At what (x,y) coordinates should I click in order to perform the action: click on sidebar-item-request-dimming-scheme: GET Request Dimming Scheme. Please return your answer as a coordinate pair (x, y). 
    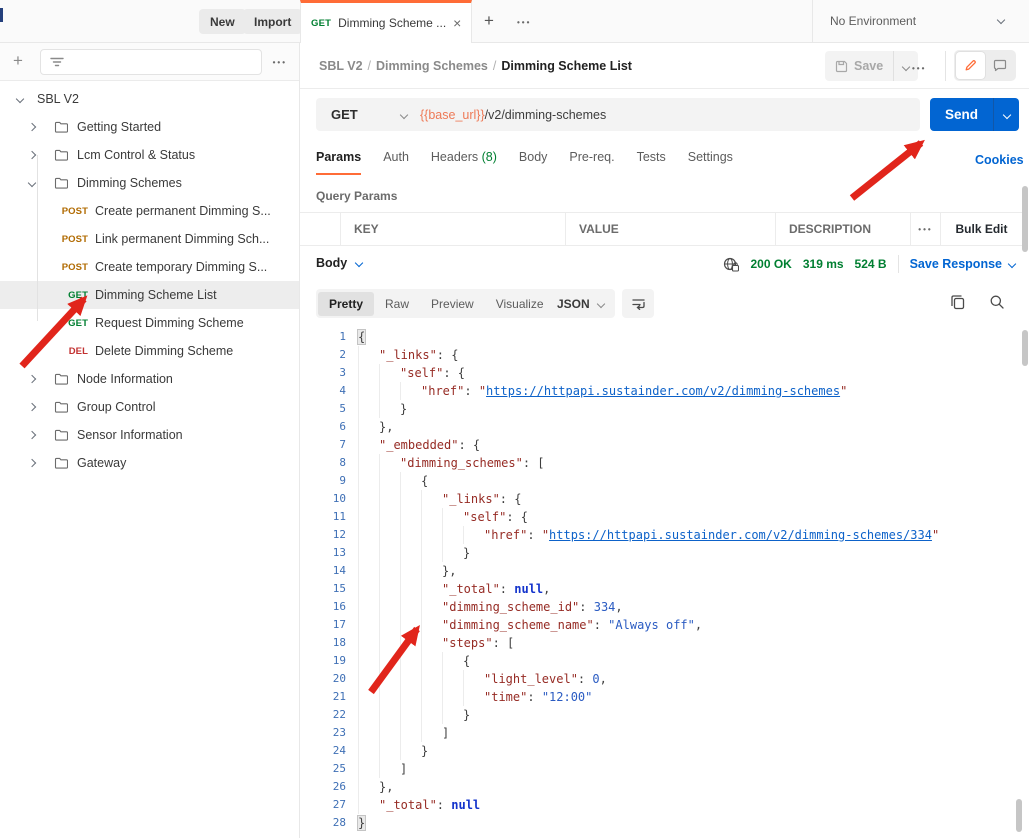
    Looking at the image, I should click on (149, 323).